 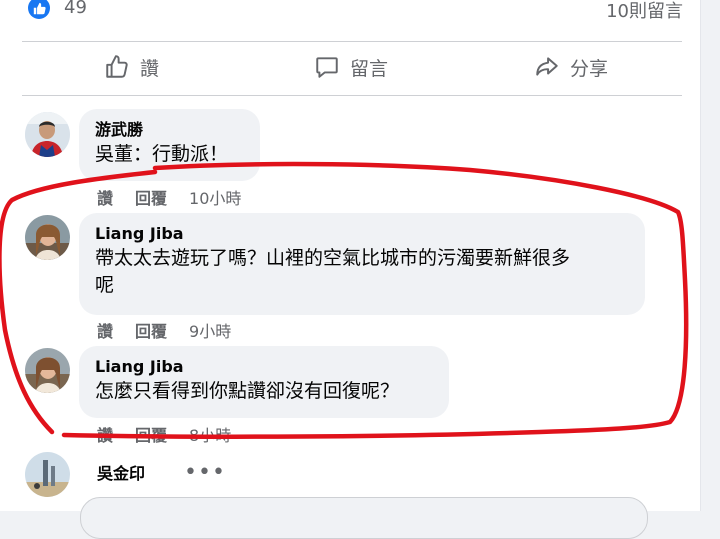 What do you see at coordinates (210, 434) in the screenshot?
I see `comment-timestamp: 8小時` at bounding box center [210, 434].